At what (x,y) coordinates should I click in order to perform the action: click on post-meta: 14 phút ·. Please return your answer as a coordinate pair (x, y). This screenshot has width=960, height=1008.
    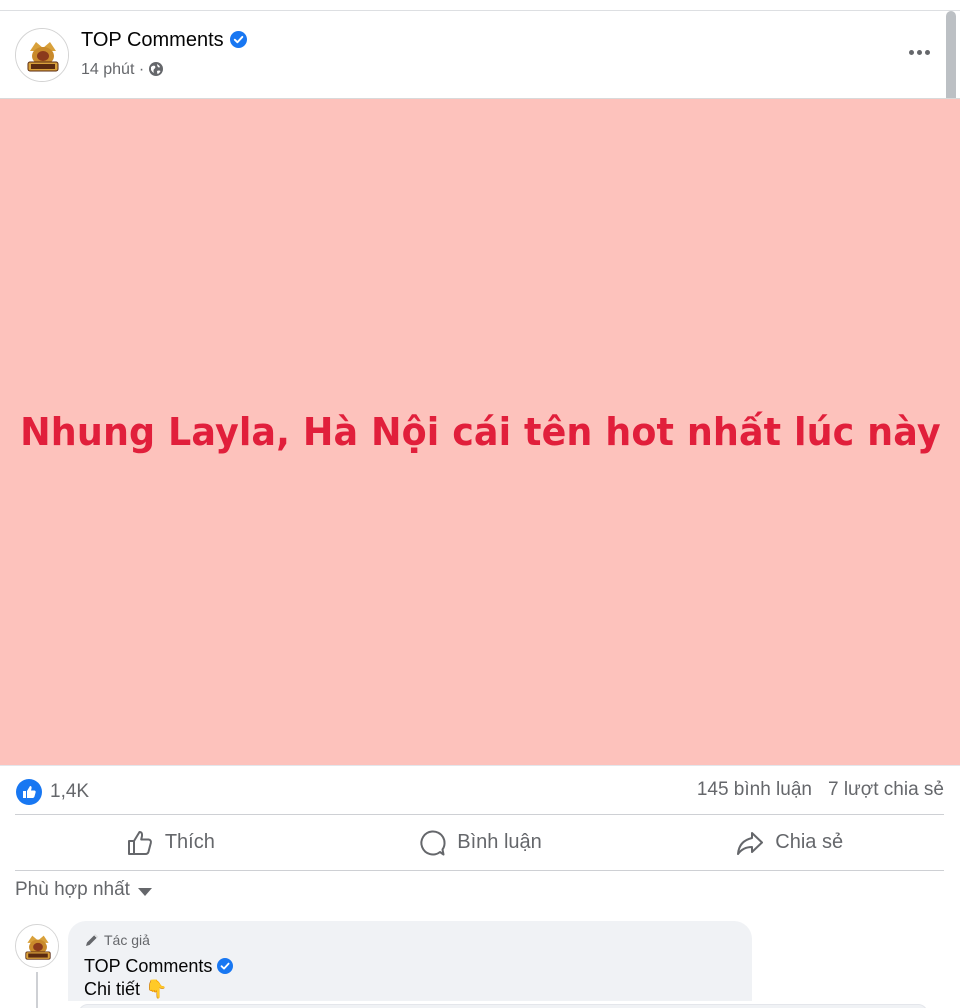
    Looking at the image, I should click on (122, 70).